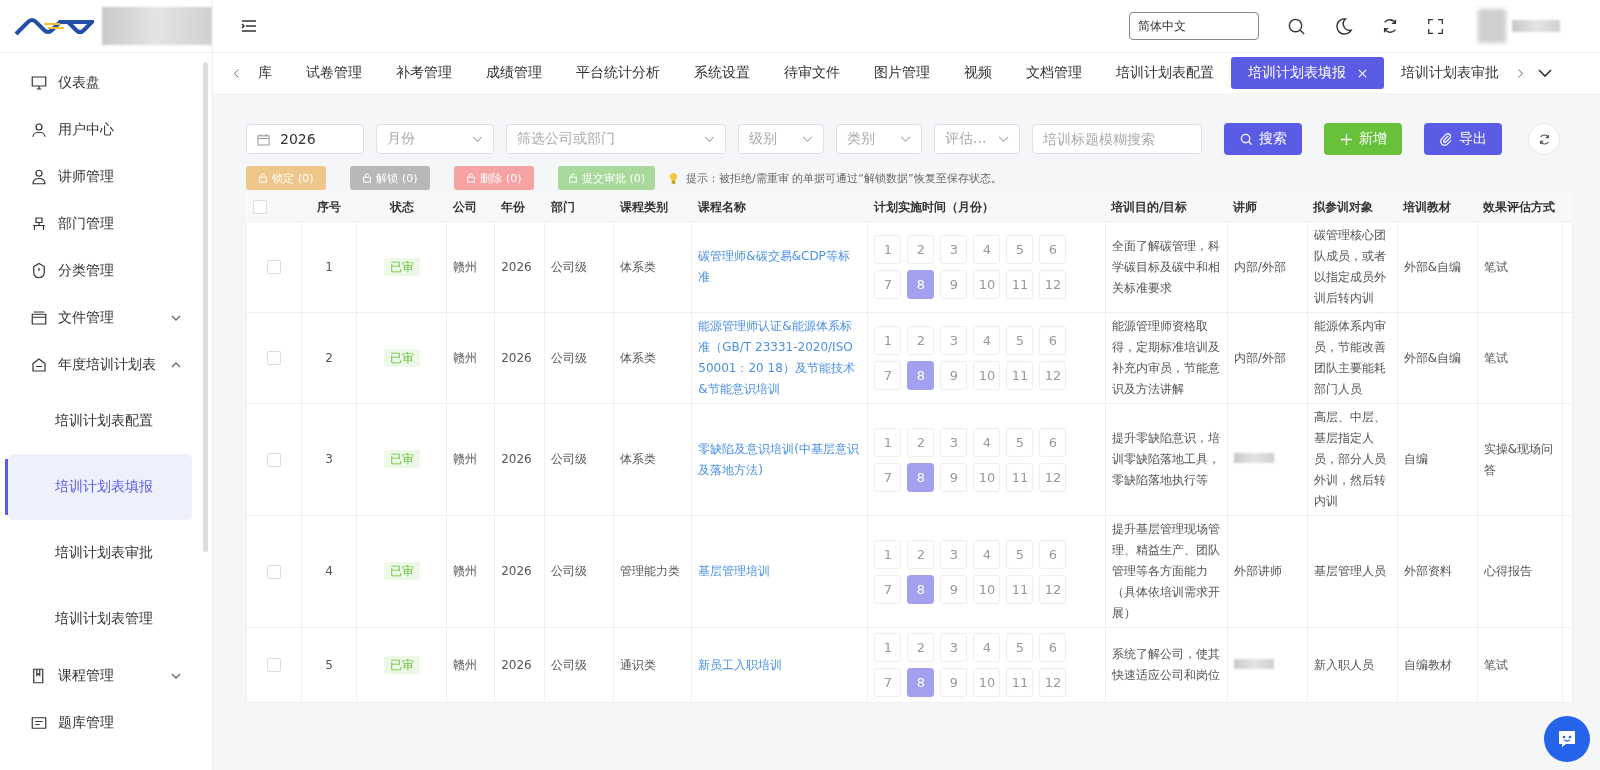 The width and height of the screenshot is (1600, 770). I want to click on sidebar-item: 文件管理, so click(106, 317).